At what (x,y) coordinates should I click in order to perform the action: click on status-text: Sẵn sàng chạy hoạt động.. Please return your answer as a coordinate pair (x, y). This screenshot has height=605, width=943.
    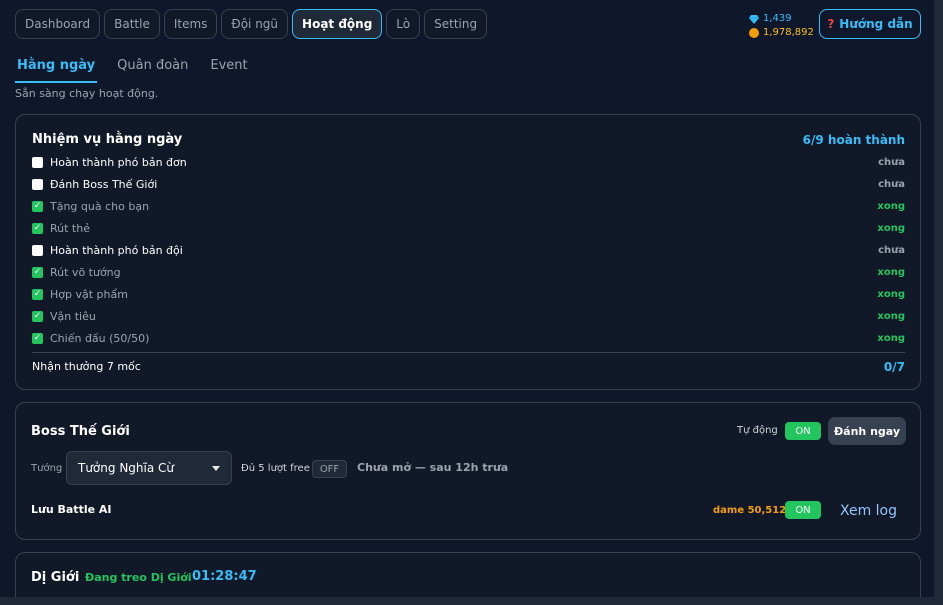
    Looking at the image, I should click on (87, 93).